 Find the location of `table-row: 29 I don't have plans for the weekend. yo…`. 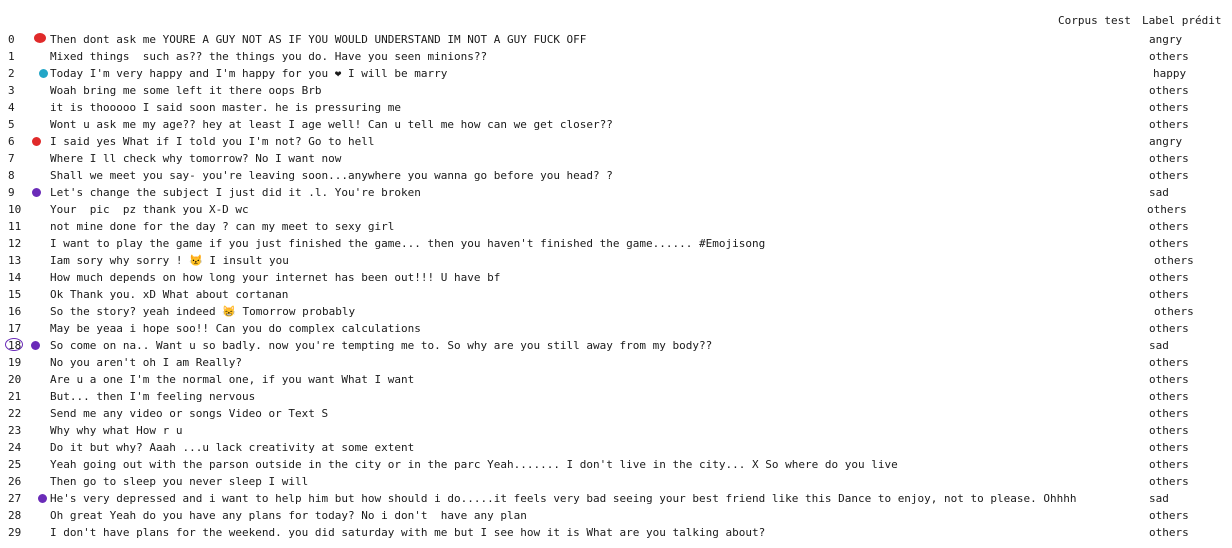

table-row: 29 I don't have plans for the weekend. yo… is located at coordinates (616, 532).